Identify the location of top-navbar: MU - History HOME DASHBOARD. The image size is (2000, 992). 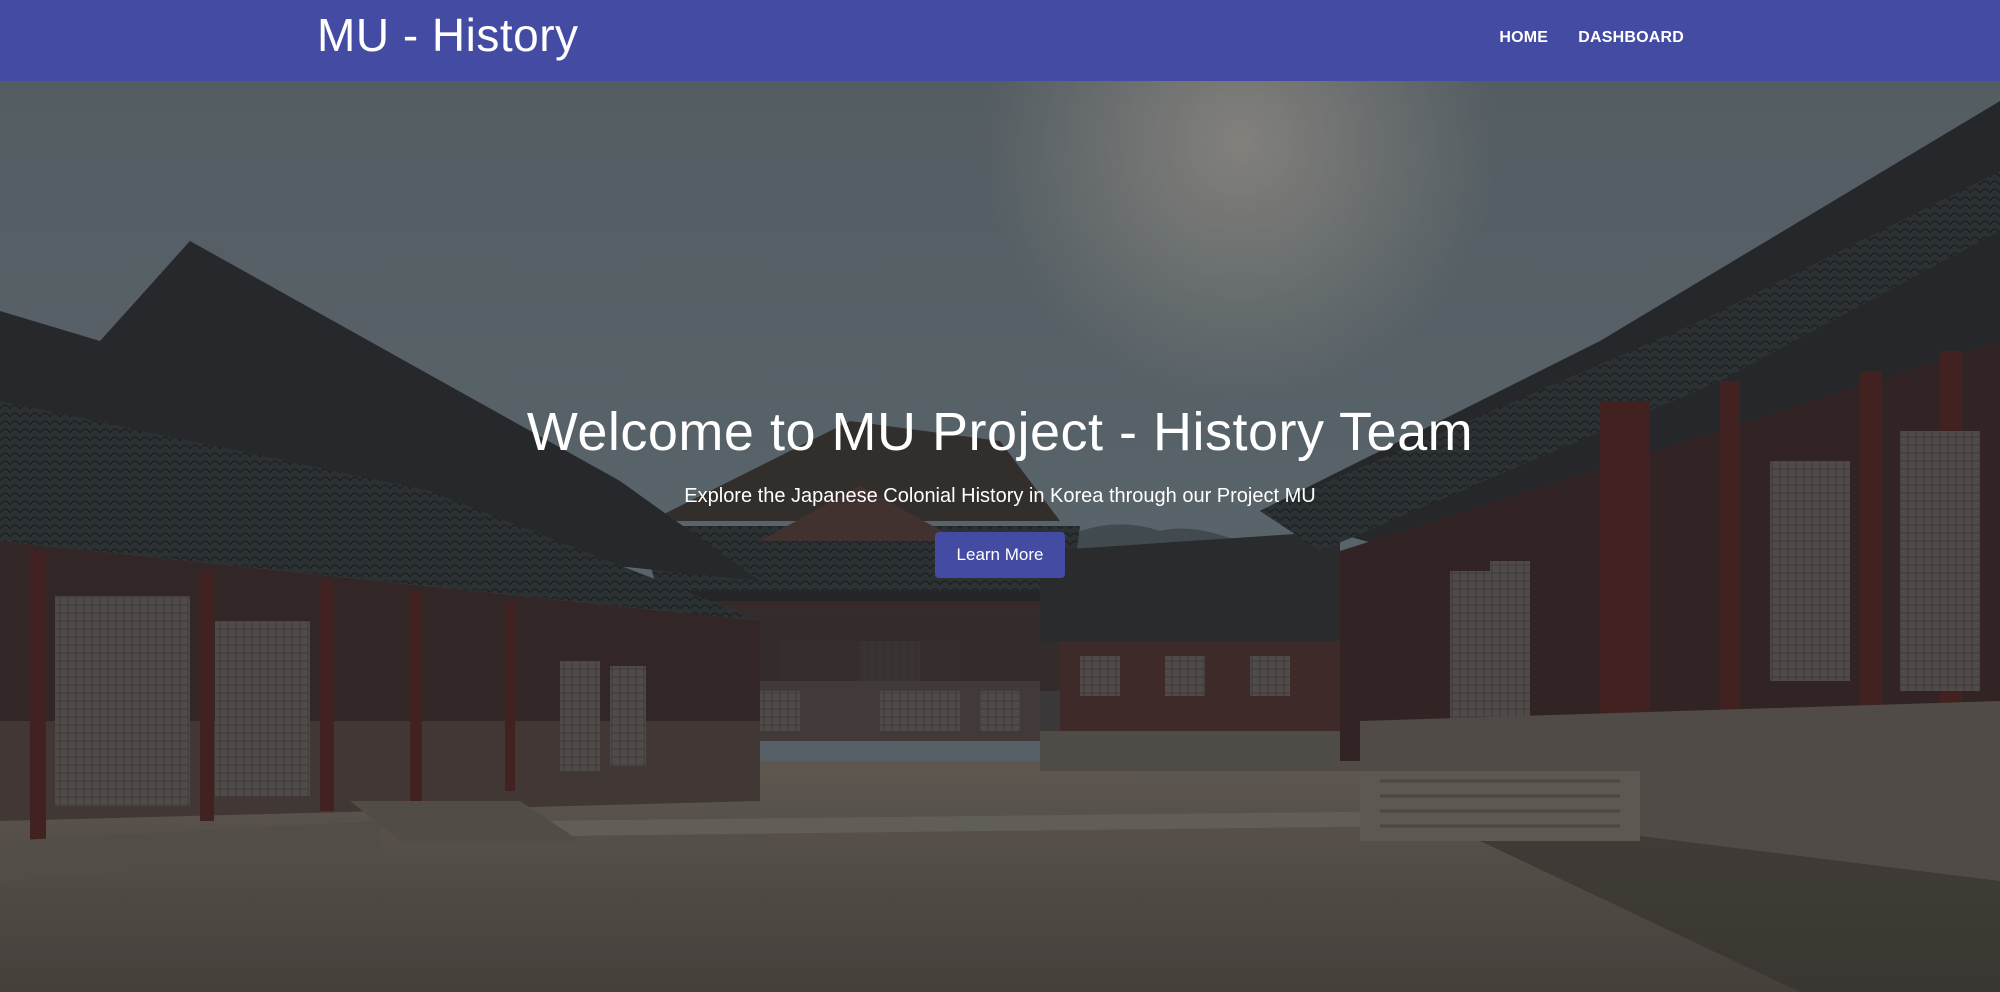
(1000, 40).